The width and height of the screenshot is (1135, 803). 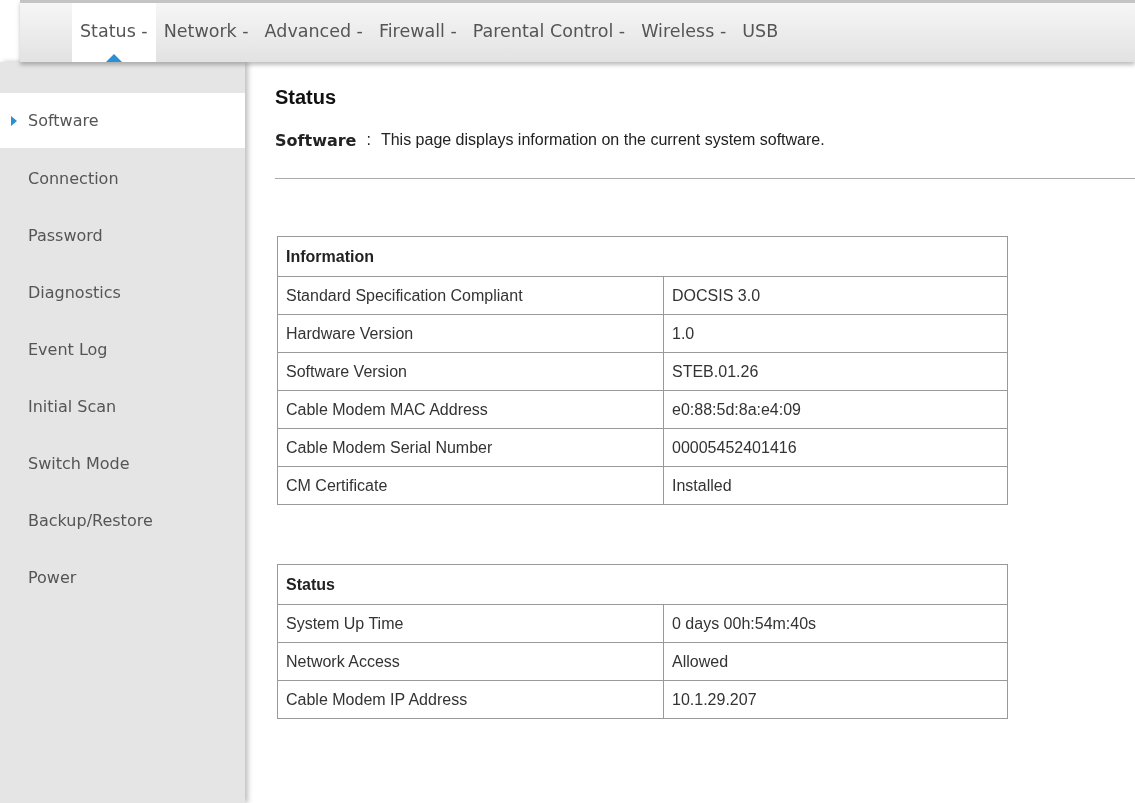 What do you see at coordinates (122, 292) in the screenshot?
I see `sidebar-item: Diagnostics` at bounding box center [122, 292].